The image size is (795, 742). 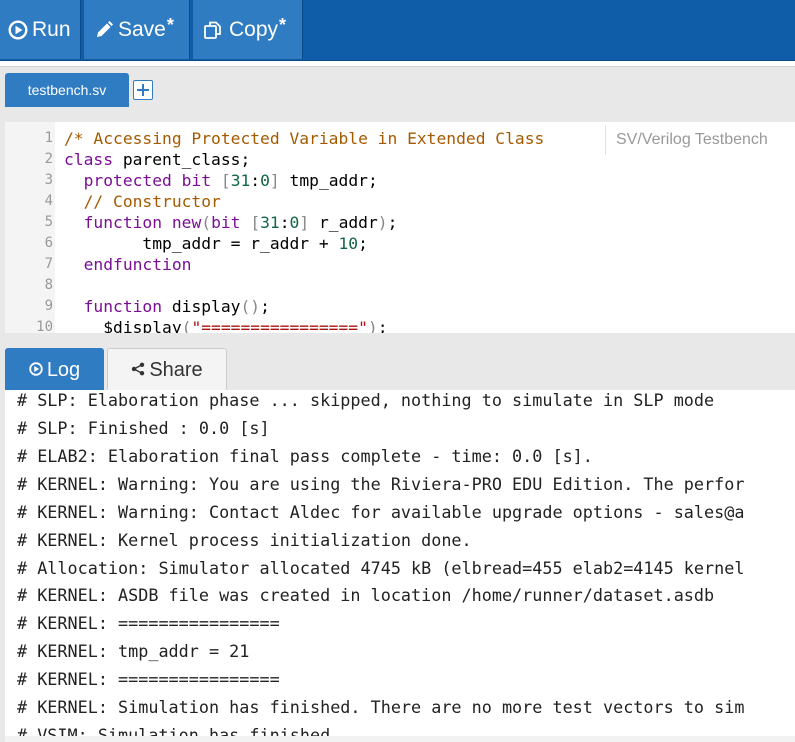 I want to click on copy-button: Copy *, so click(x=248, y=29).